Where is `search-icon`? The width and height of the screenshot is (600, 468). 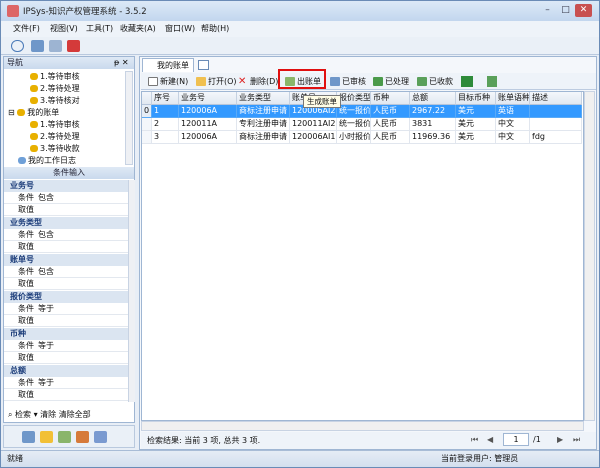
search-icon is located at coordinates (17, 46).